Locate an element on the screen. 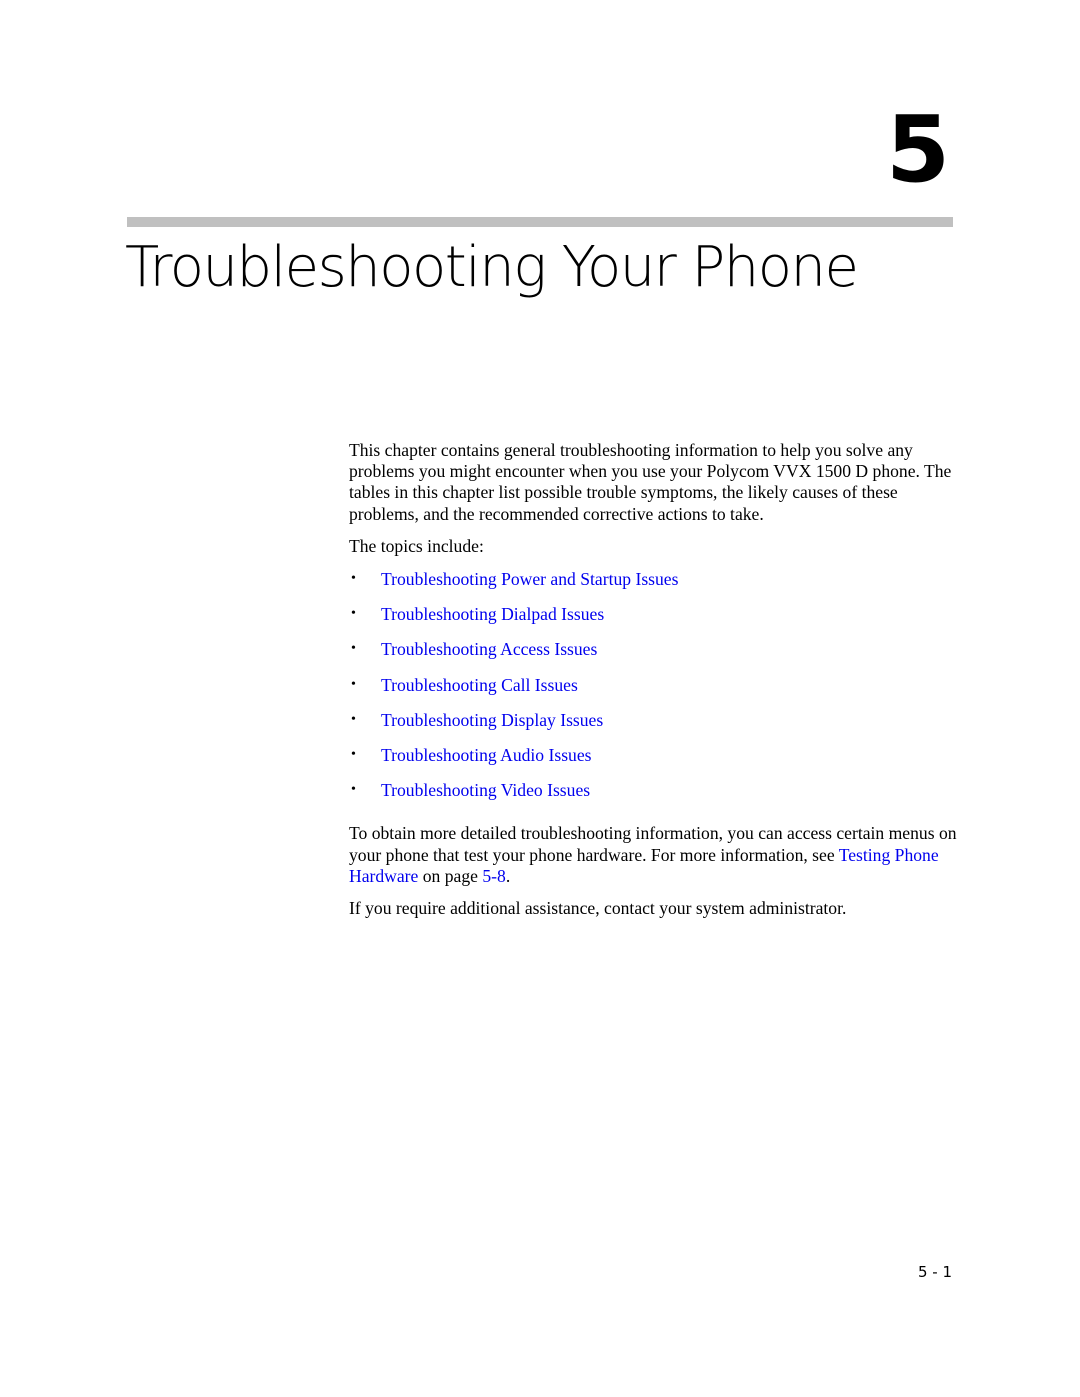 This screenshot has height=1397, width=1080. list-item: • Troubleshooting Dialpad Issues is located at coordinates (654, 620).